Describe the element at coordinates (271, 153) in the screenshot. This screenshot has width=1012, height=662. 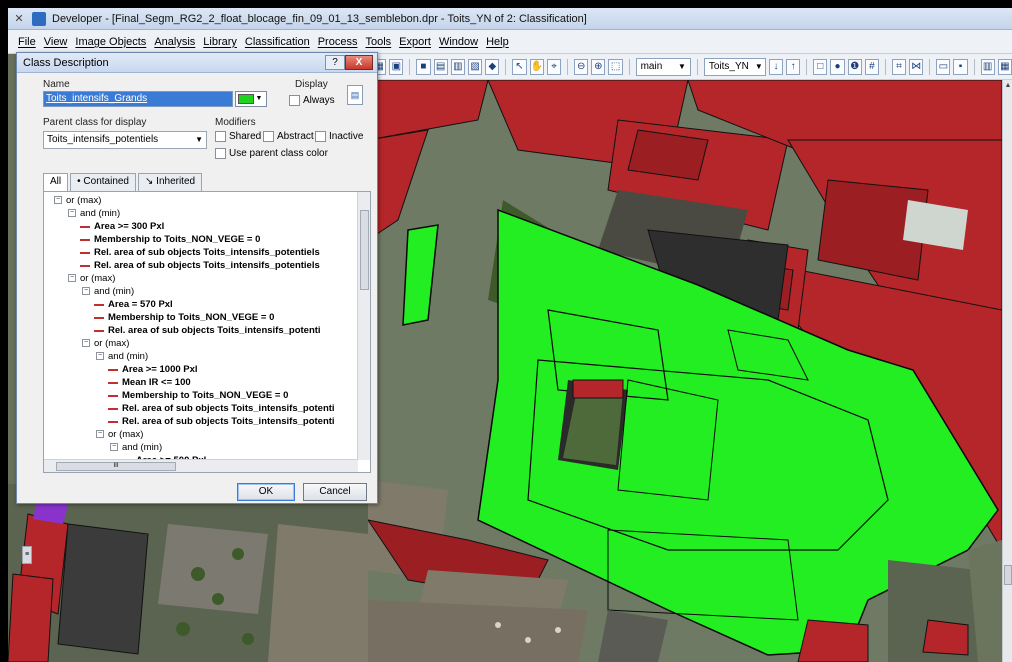
I see `use-parent-color-checkbox: Use parent class color` at that location.